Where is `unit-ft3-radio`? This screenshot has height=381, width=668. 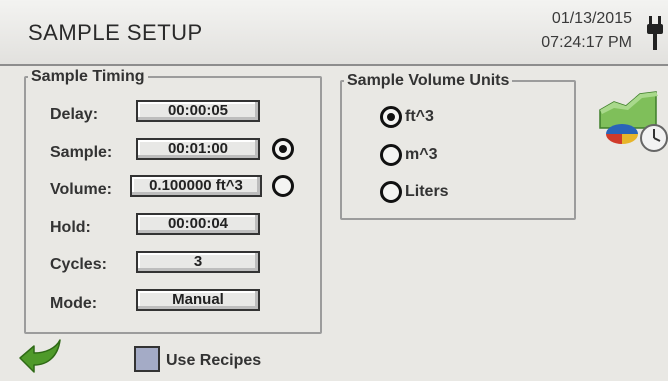 unit-ft3-radio is located at coordinates (391, 117).